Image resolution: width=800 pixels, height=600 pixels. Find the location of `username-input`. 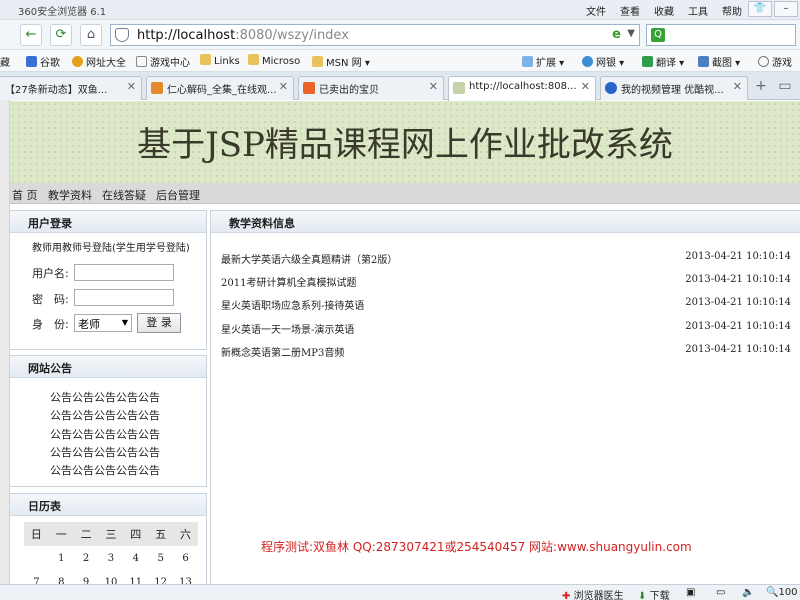

username-input is located at coordinates (124, 272).